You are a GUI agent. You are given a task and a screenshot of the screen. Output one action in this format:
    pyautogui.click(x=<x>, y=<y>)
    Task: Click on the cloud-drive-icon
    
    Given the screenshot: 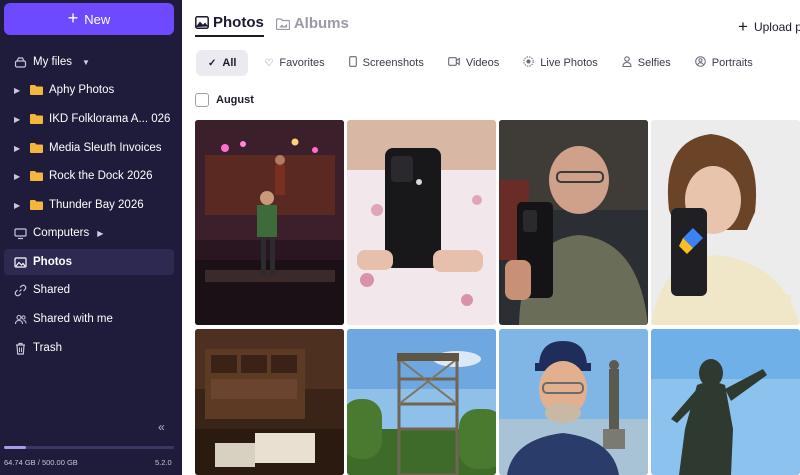 What is the action you would take?
    pyautogui.click(x=20, y=62)
    